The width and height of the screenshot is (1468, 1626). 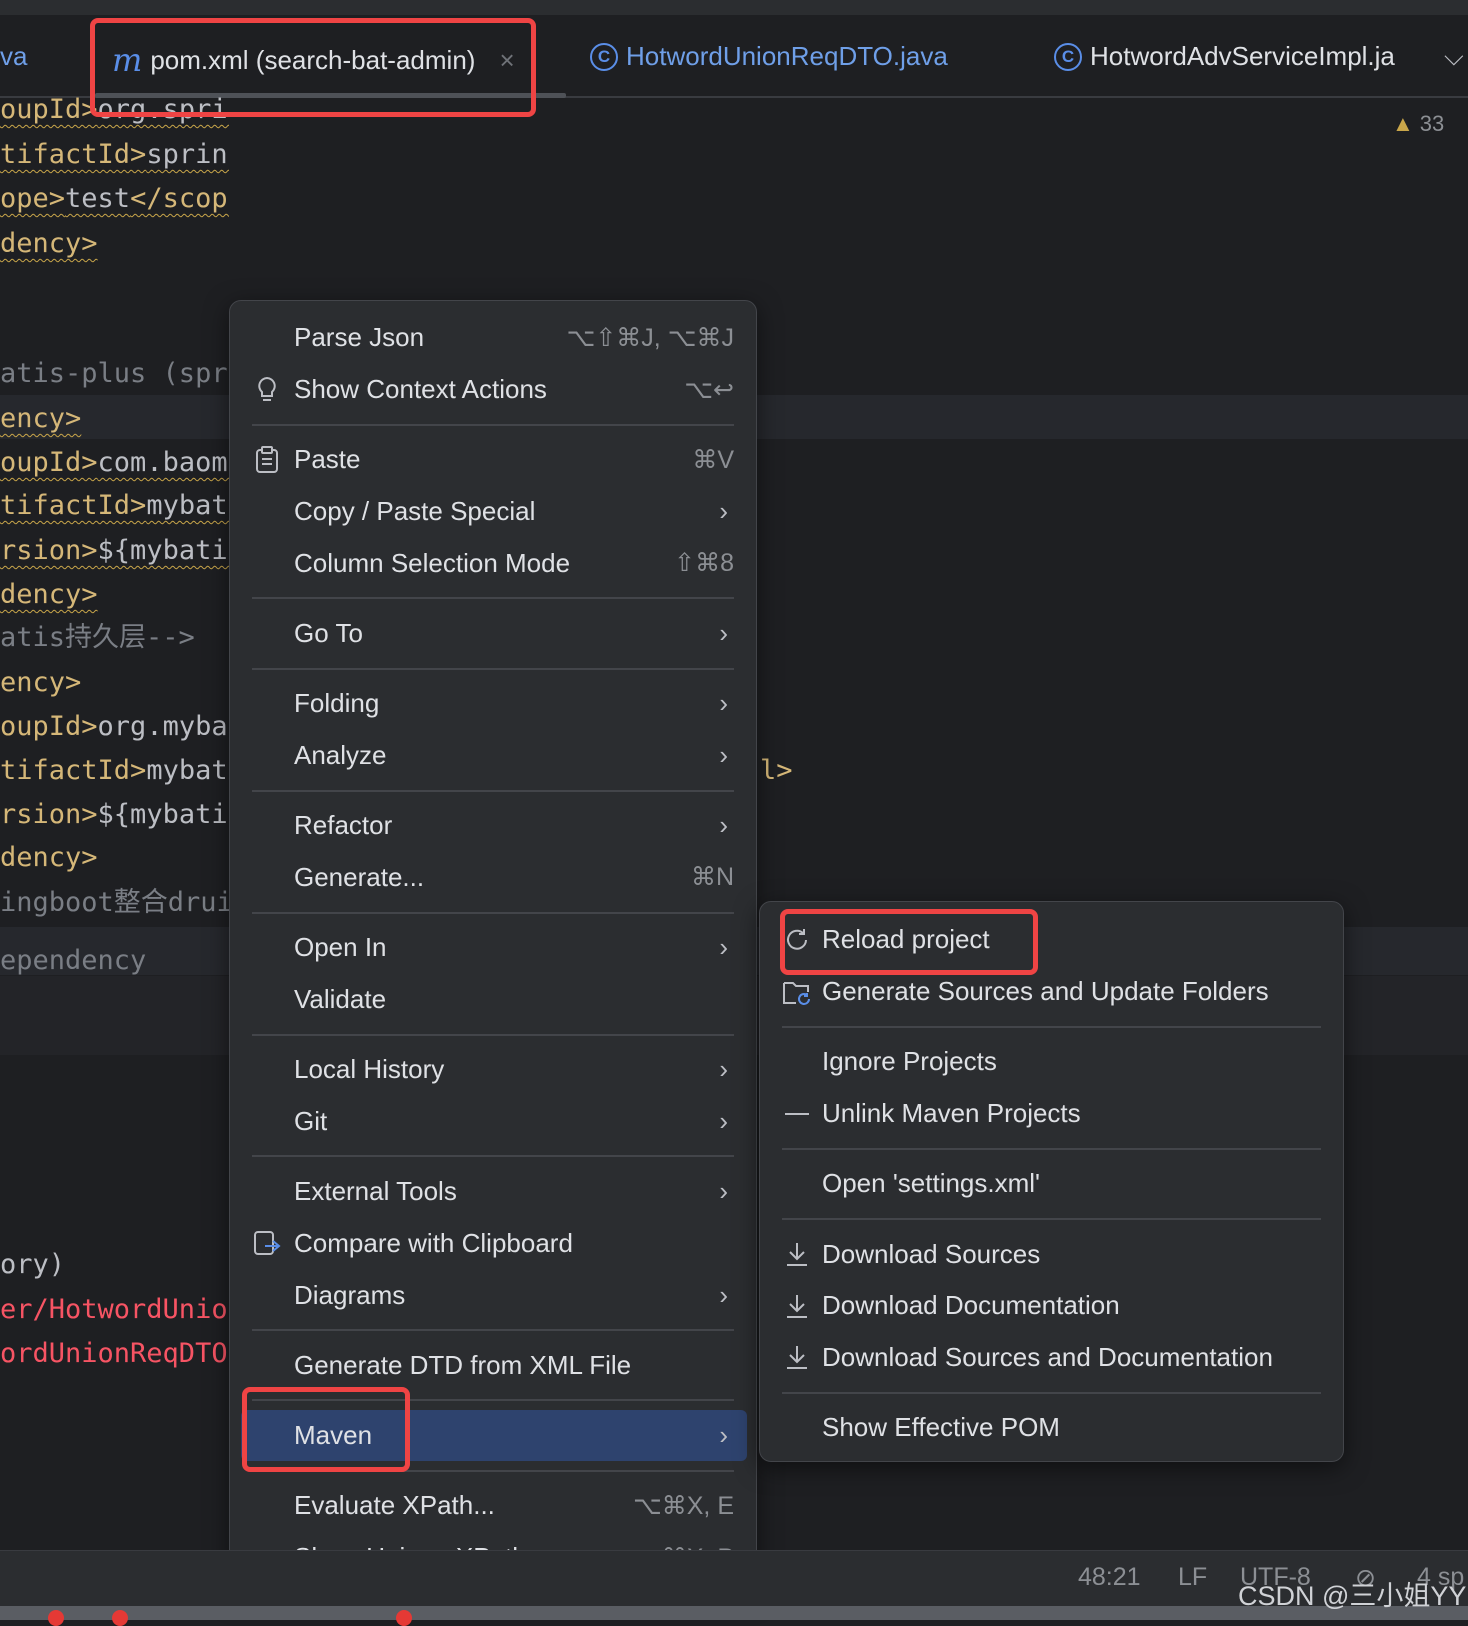 I want to click on menu-item-label: Validate, so click(x=340, y=998).